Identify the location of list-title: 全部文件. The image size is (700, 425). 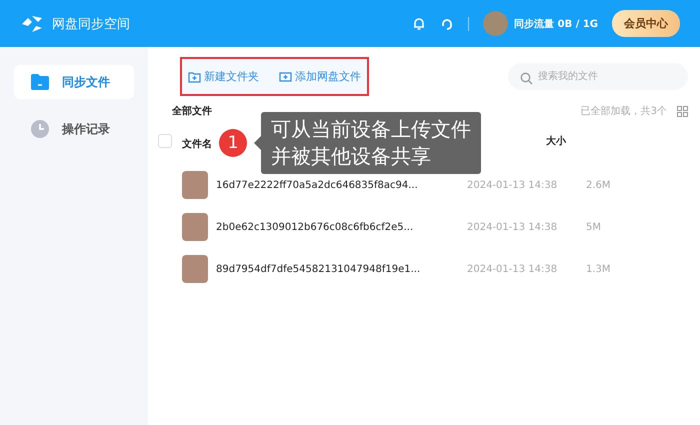
(192, 111).